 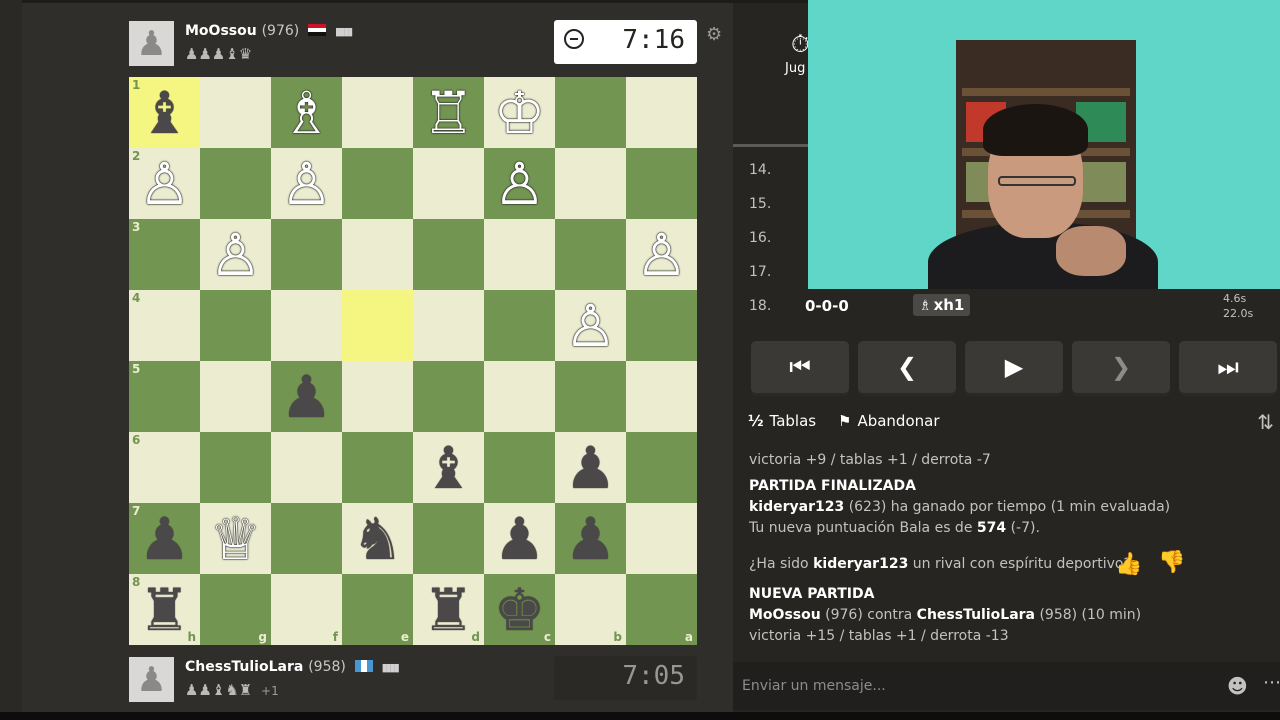 What do you see at coordinates (1228, 367) in the screenshot?
I see `last-move-button: ⏭` at bounding box center [1228, 367].